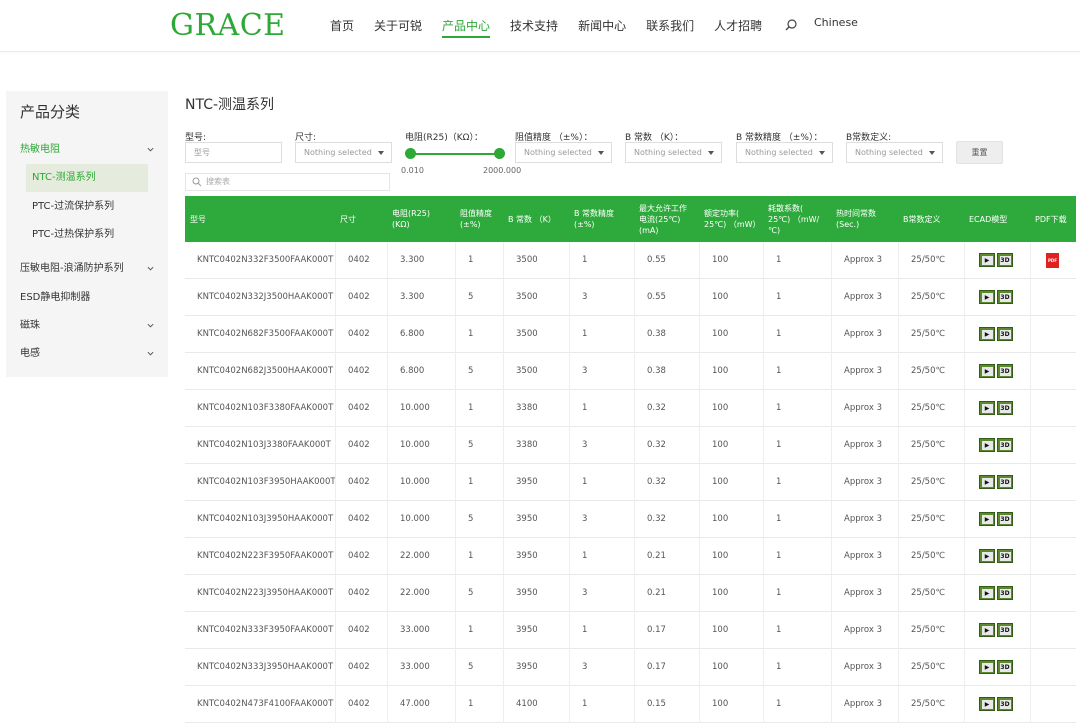 This screenshot has height=725, width=1080. Describe the element at coordinates (534, 26) in the screenshot. I see `nav-item-3: 技术支持` at that location.